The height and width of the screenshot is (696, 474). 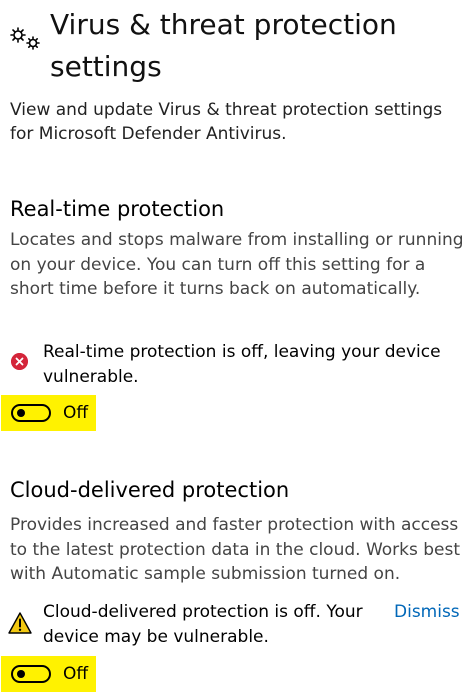 I want to click on gears-icon, so click(x=25, y=38).